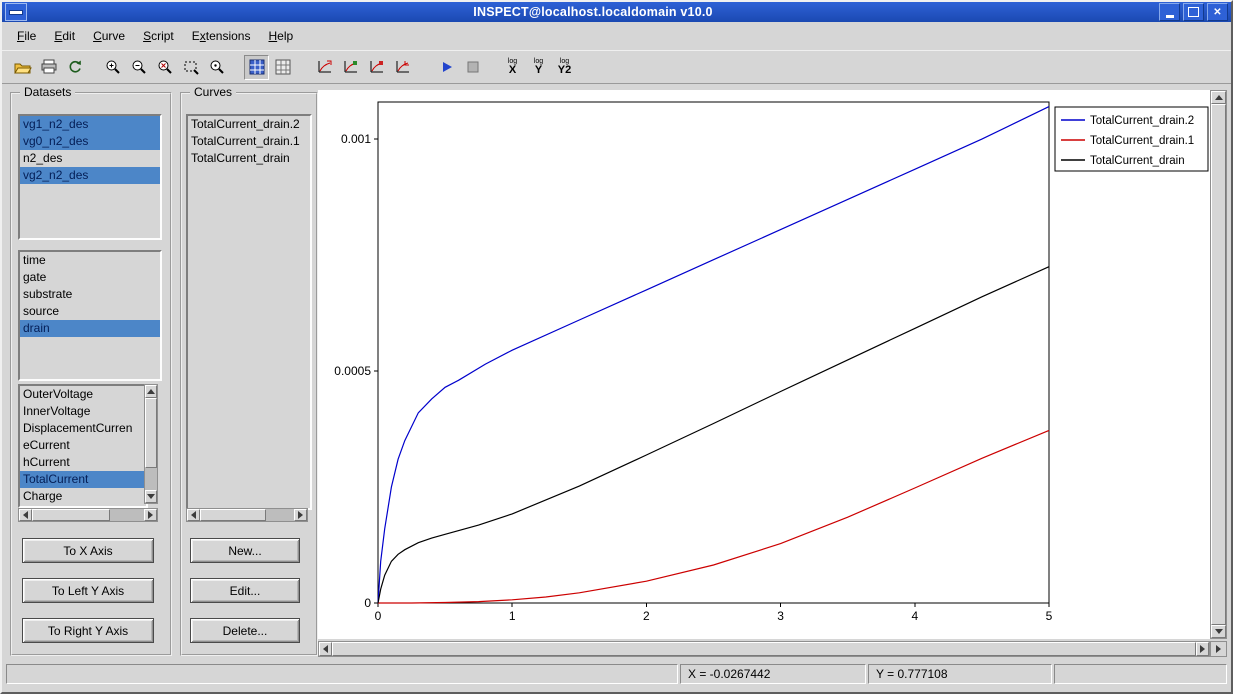 The height and width of the screenshot is (694, 1233). I want to click on terminal-list: time gate substrate source drain, so click(90, 315).